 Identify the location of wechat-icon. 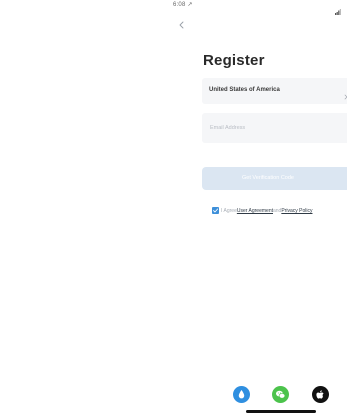
(281, 394).